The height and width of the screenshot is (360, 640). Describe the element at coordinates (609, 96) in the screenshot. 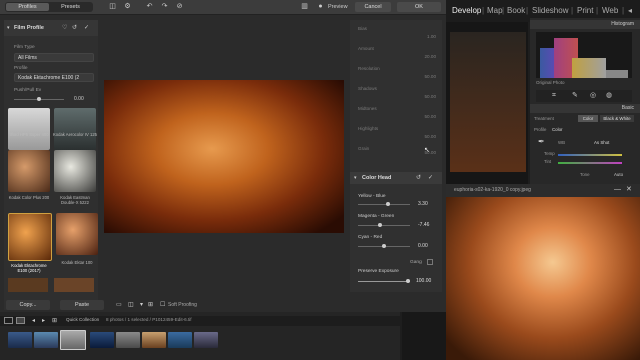

I see `mask-icon: ◍` at that location.